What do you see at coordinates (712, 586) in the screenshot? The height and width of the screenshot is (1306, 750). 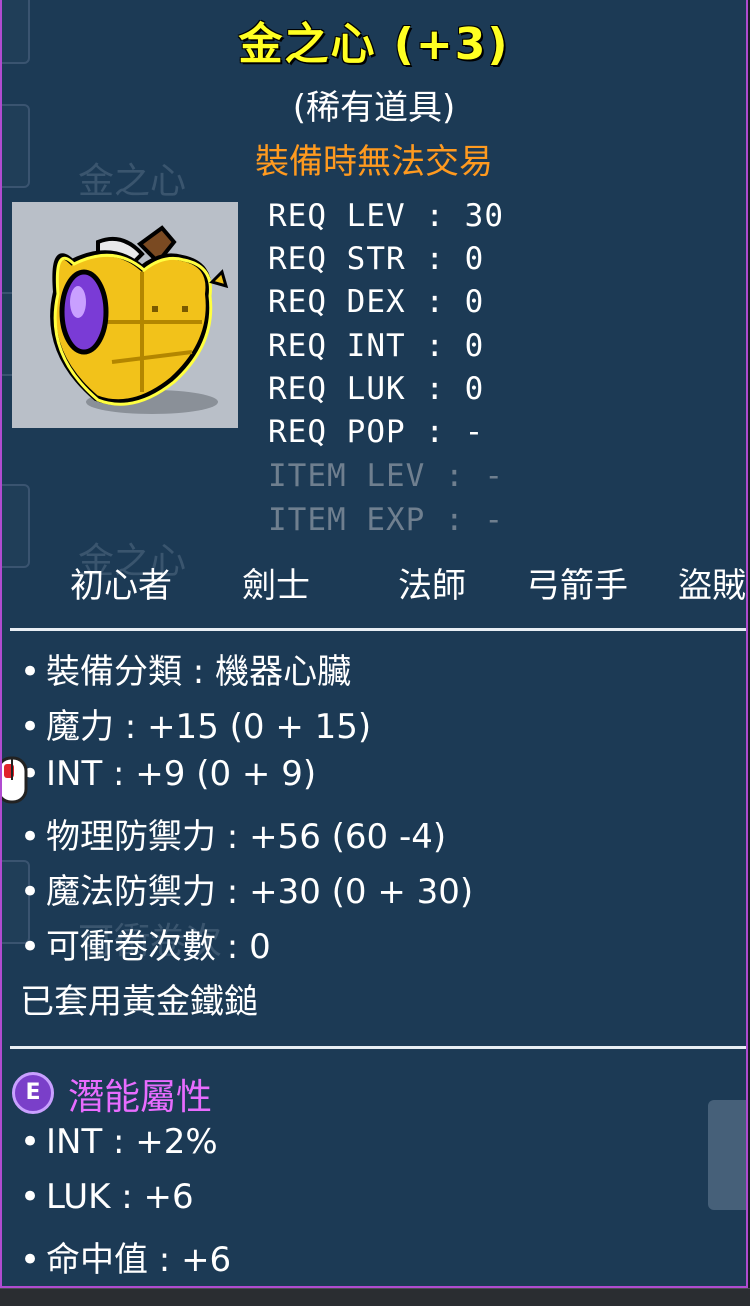 I see `job-thief: 盜賊` at bounding box center [712, 586].